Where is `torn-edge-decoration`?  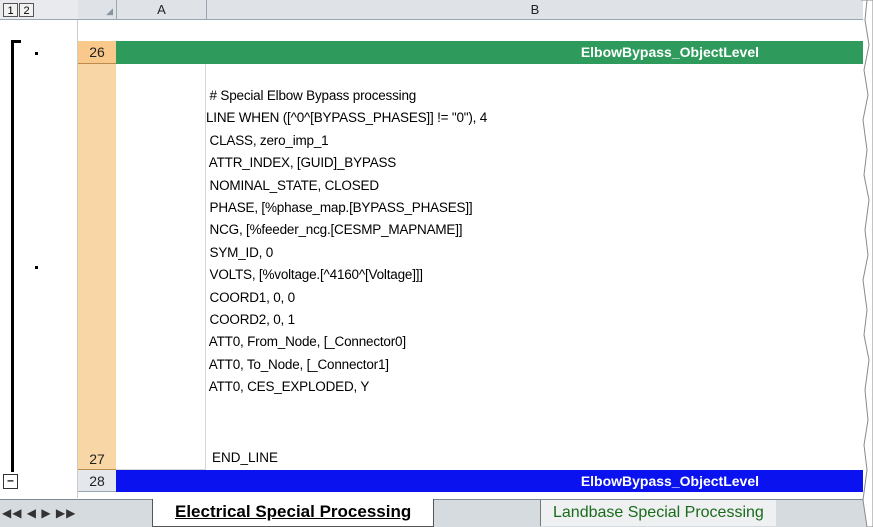
torn-edge-decoration is located at coordinates (867, 263).